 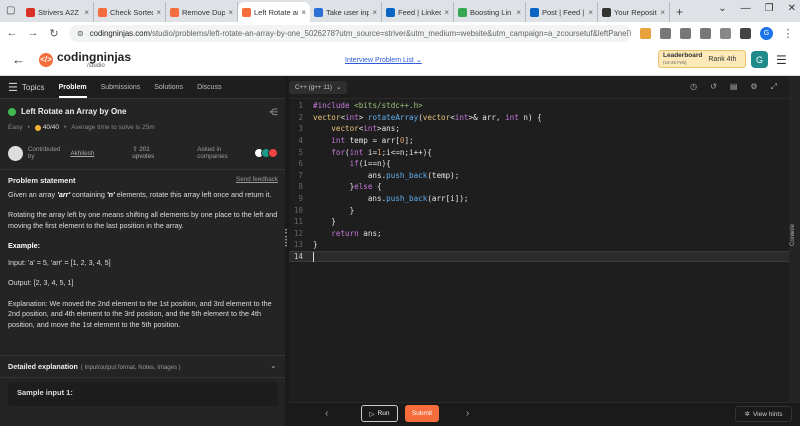 What do you see at coordinates (326, 413) in the screenshot?
I see `previous-problem-icon: ‹` at bounding box center [326, 413].